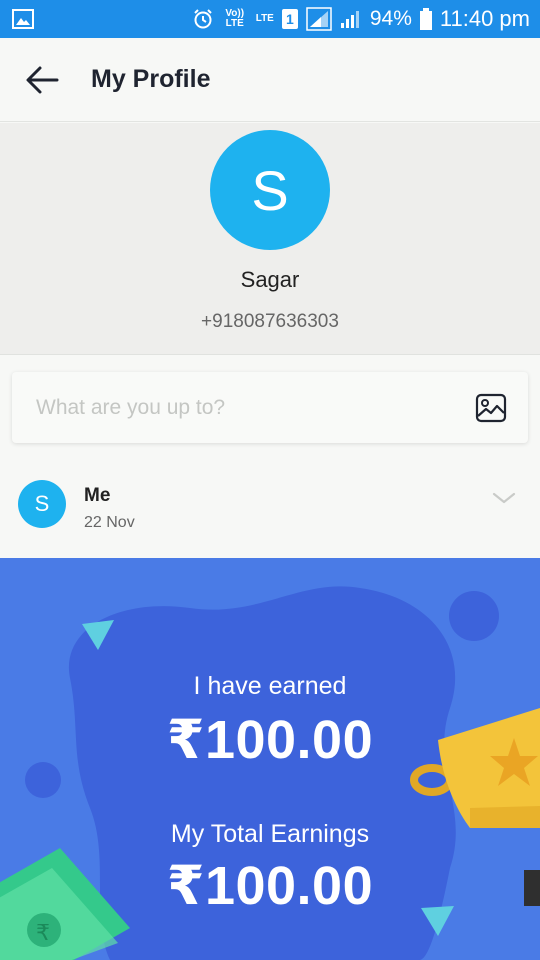 This screenshot has height=960, width=540. I want to click on status-bar: Vo)) LTE LTE 1 94% 11:40 pm, so click(270, 19).